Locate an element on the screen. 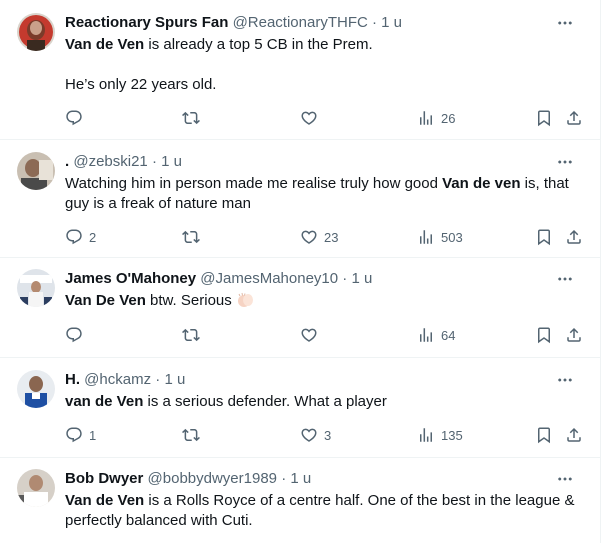 This screenshot has width=610, height=543. display-name: H. is located at coordinates (72, 379).